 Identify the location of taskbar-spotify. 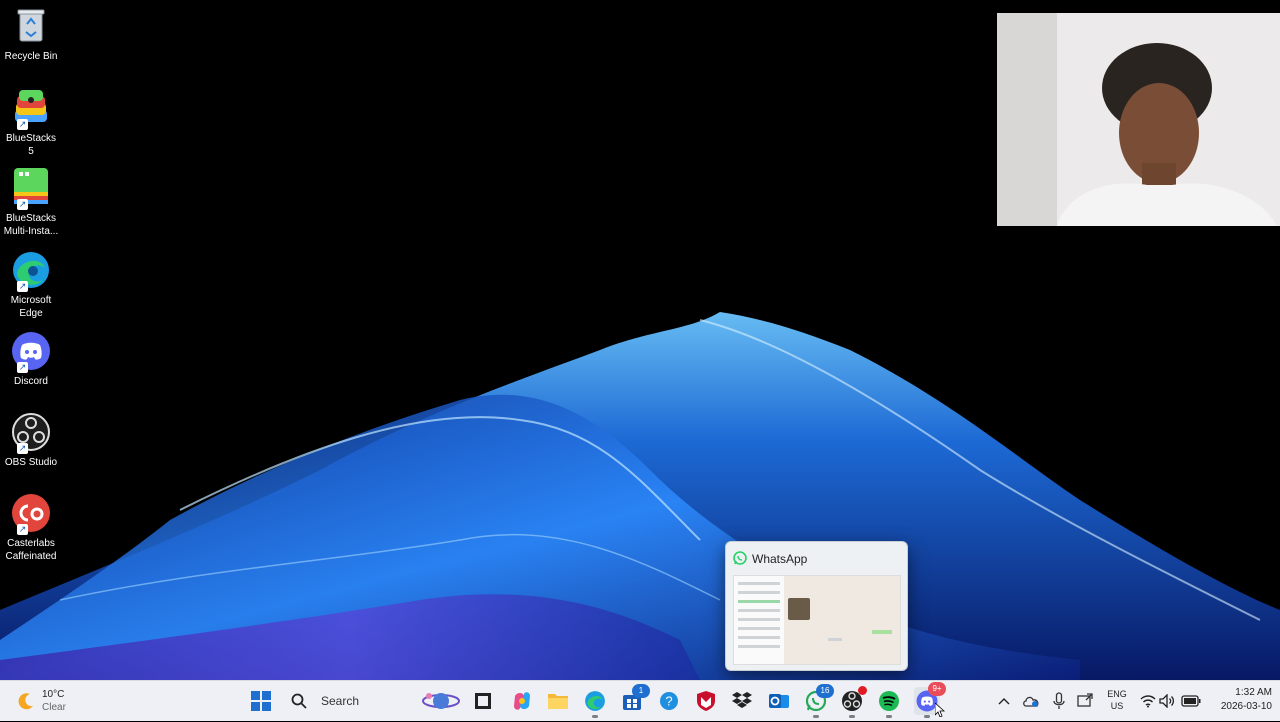
(889, 703).